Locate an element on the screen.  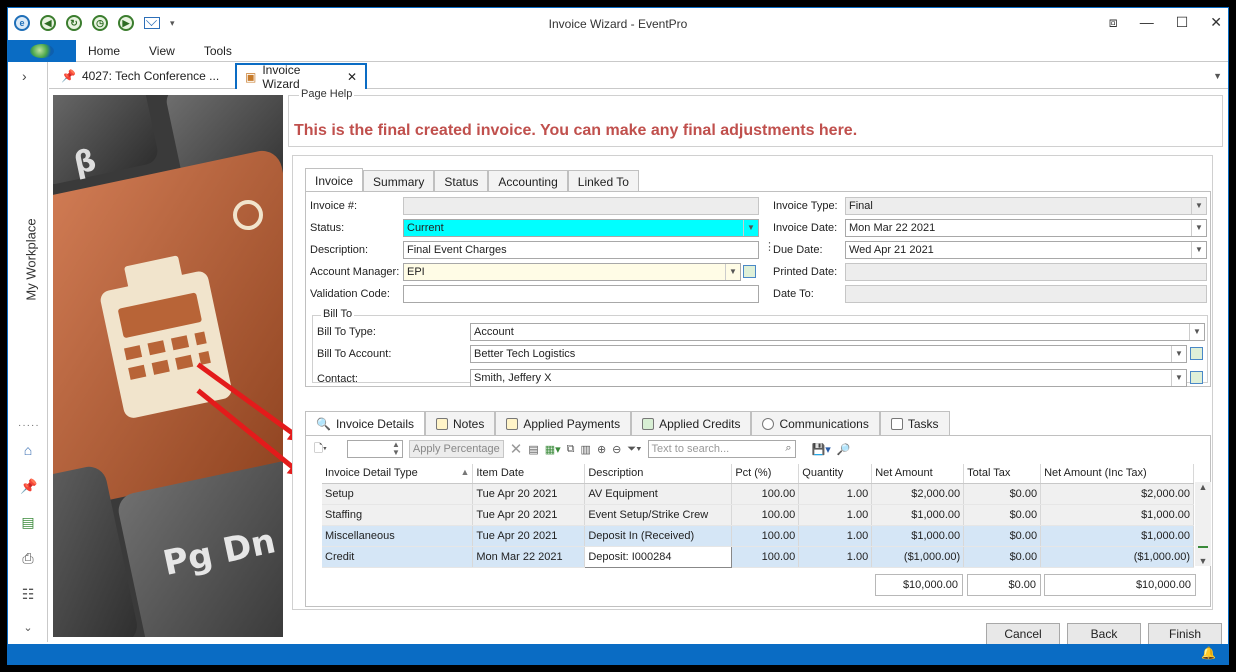
grid-scrollbar: ▲ ▼ is located at coordinates (1203, 524).